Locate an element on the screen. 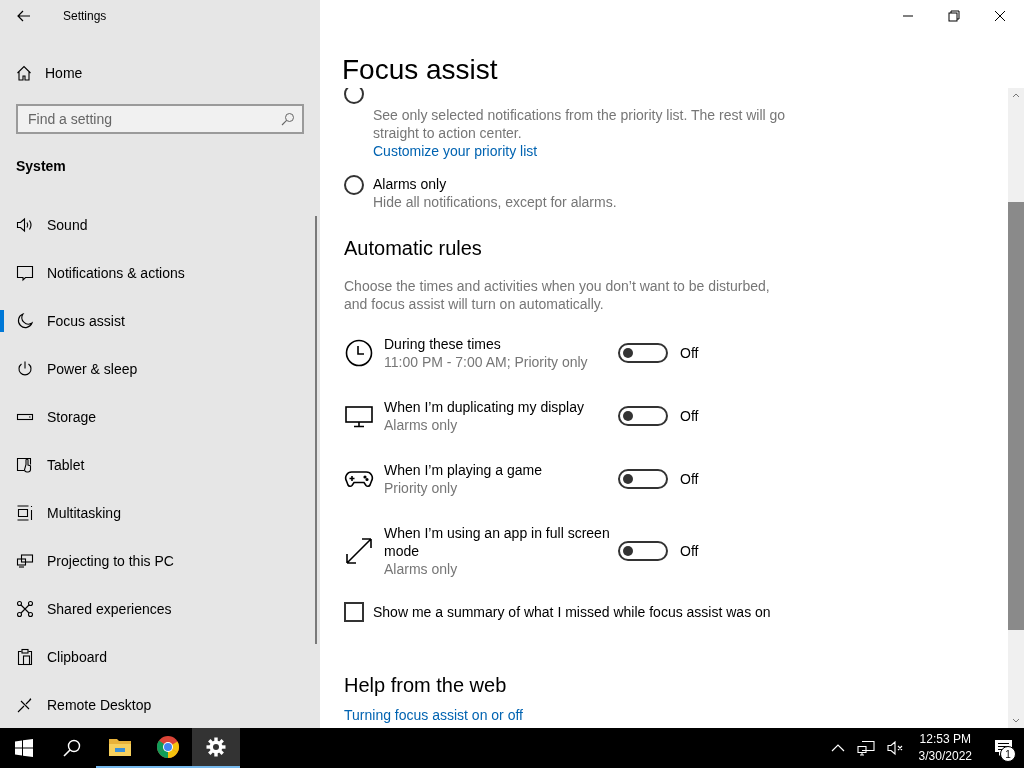  nav-item: Notifications & actions is located at coordinates (160, 273).